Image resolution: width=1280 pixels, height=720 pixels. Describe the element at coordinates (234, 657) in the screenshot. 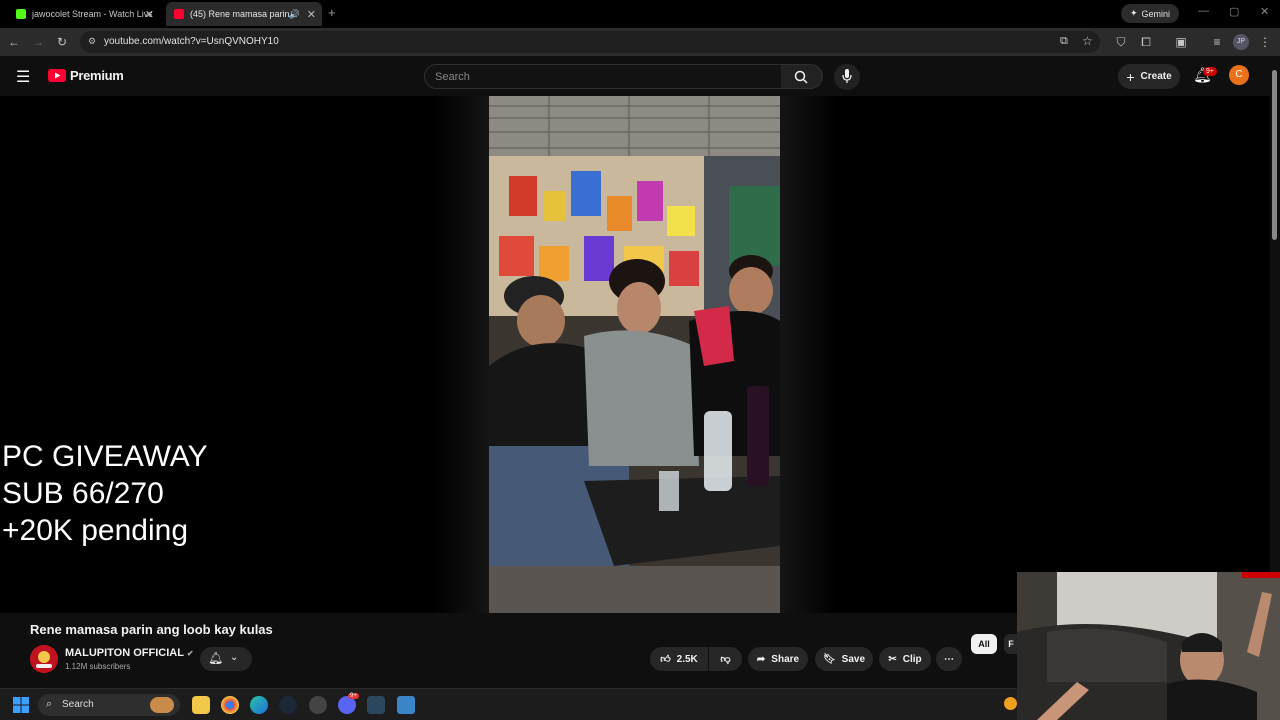

I see `chevron-down-icon: ⌄` at that location.